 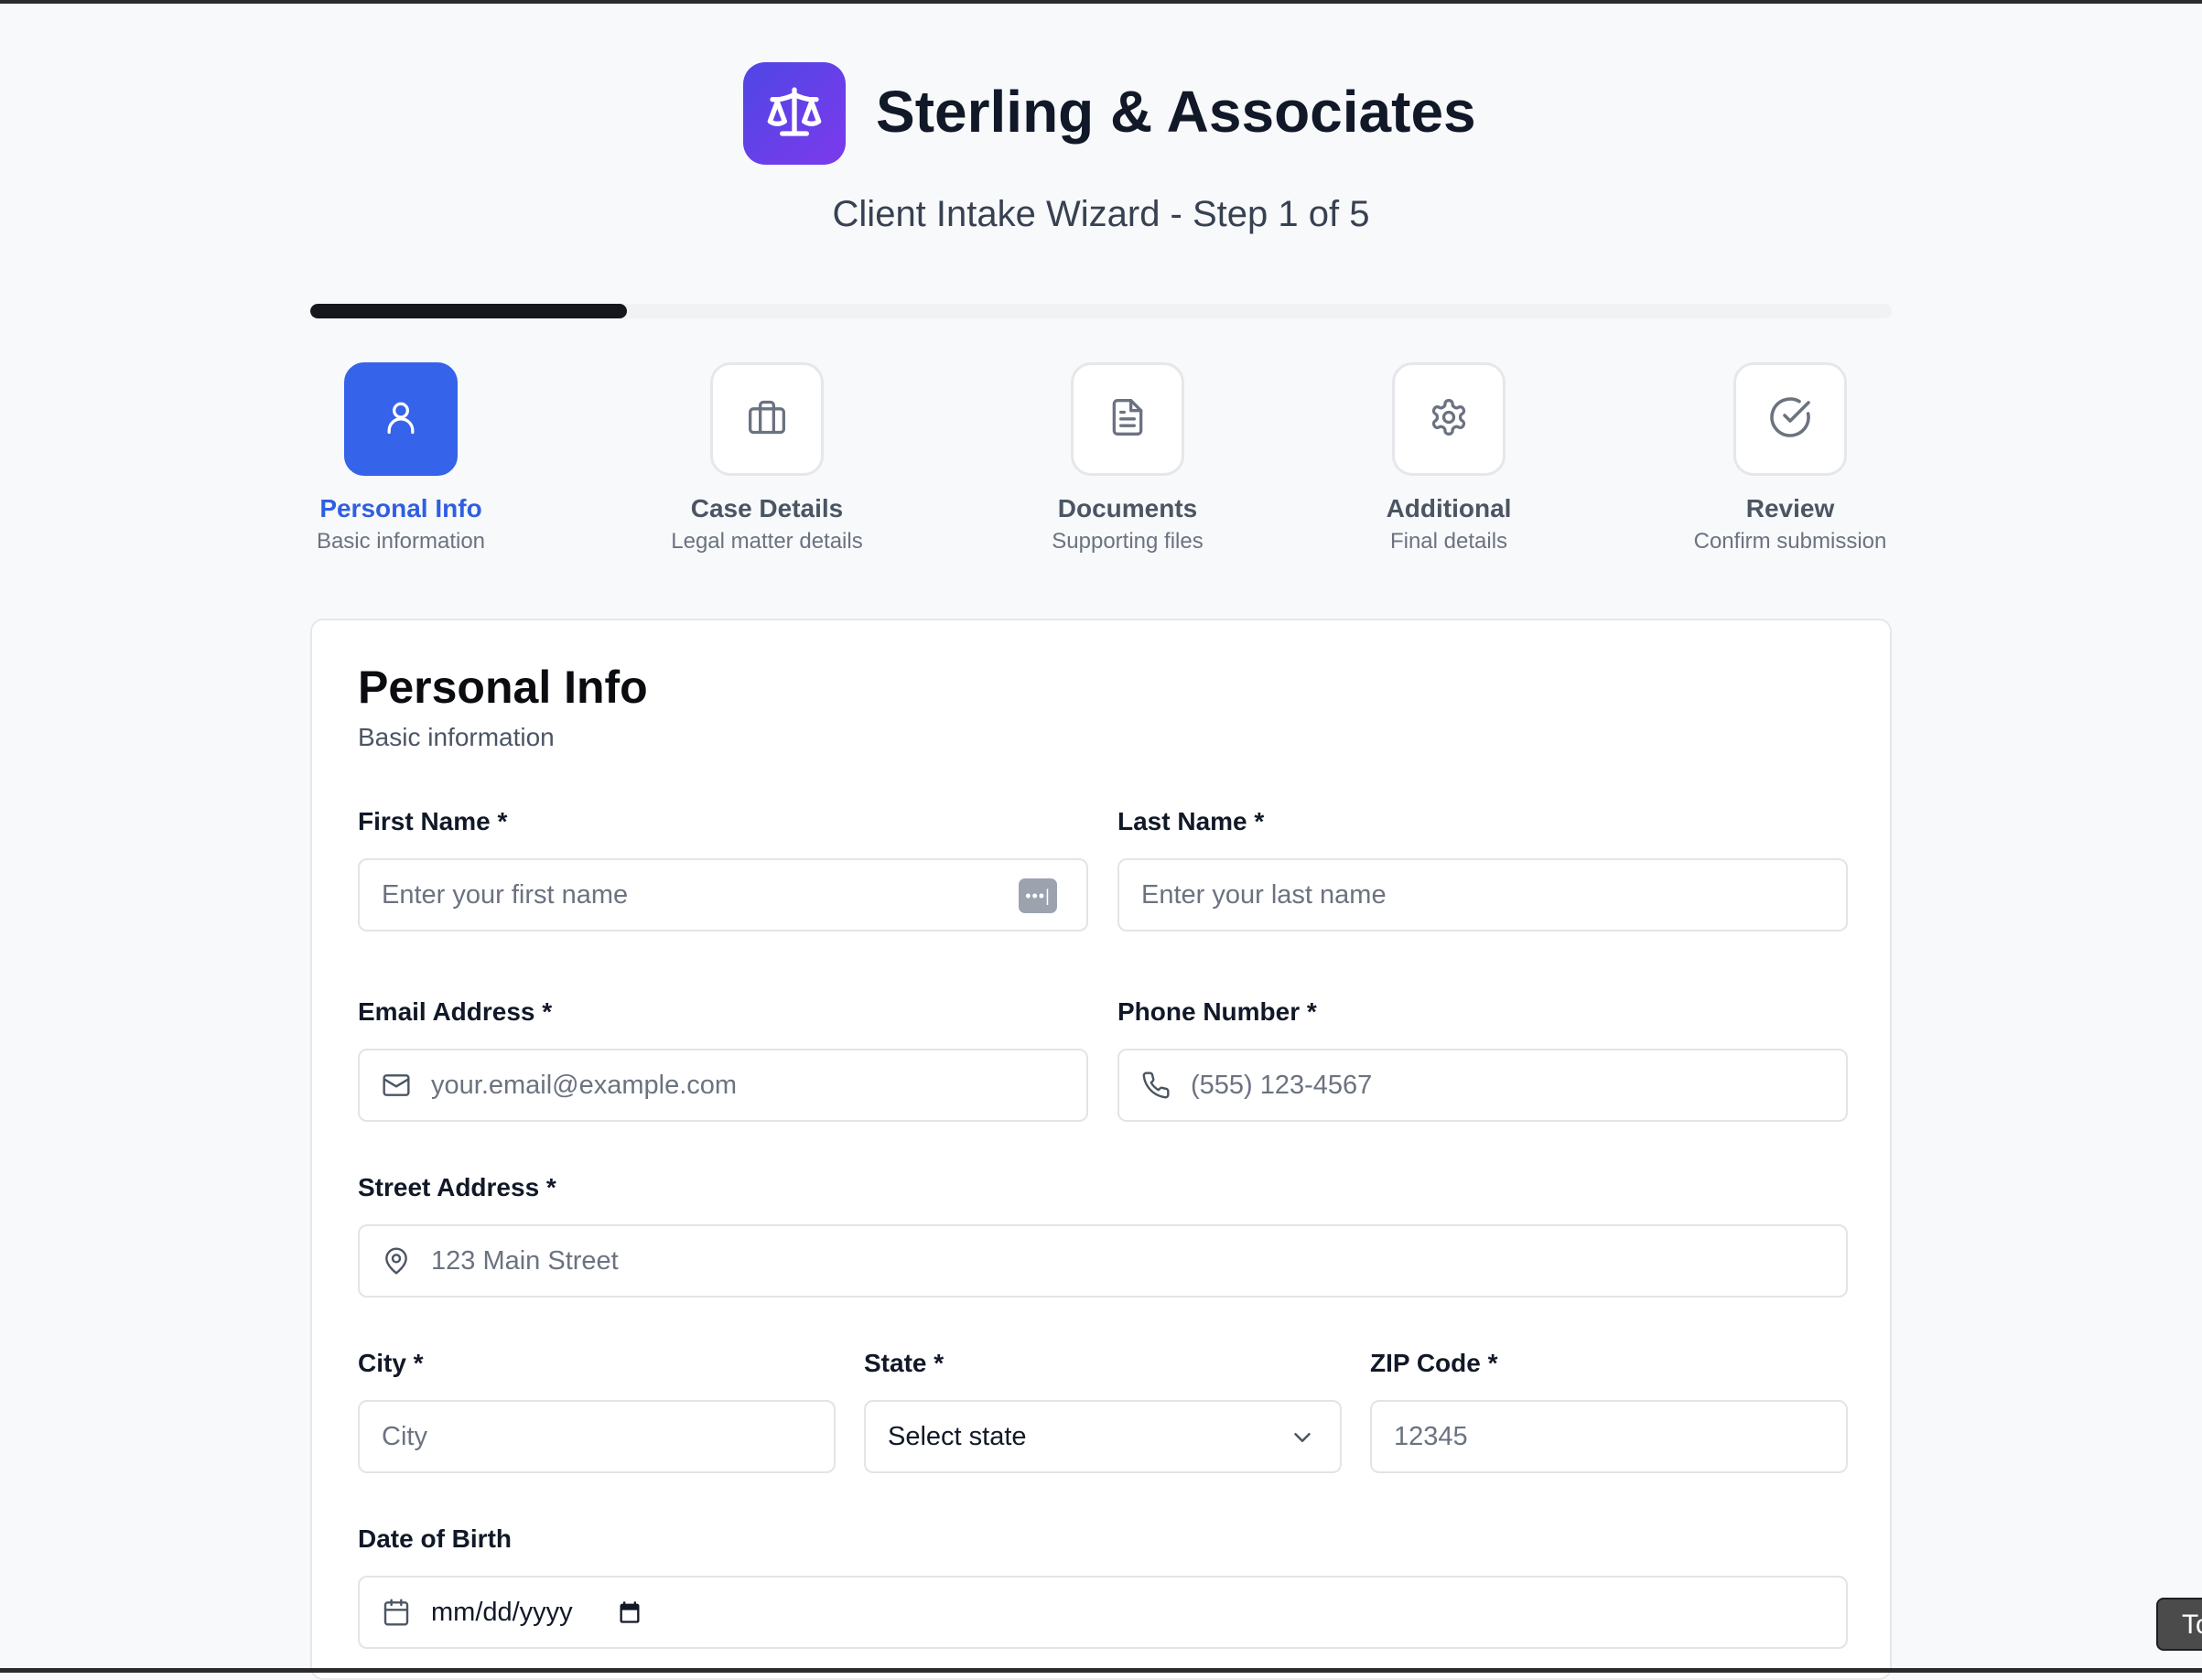 What do you see at coordinates (503, 687) in the screenshot?
I see `form-title: Personal Info` at bounding box center [503, 687].